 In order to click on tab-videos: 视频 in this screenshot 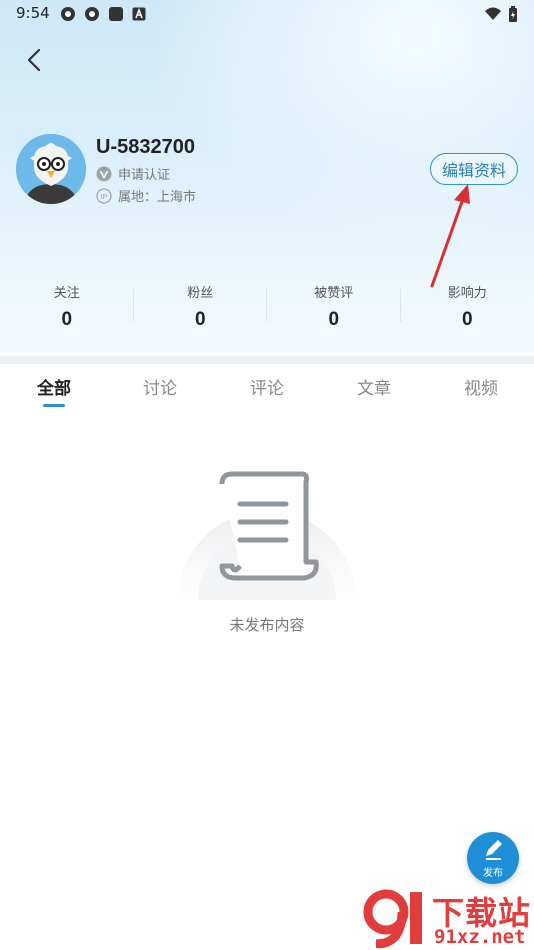, I will do `click(481, 386)`.